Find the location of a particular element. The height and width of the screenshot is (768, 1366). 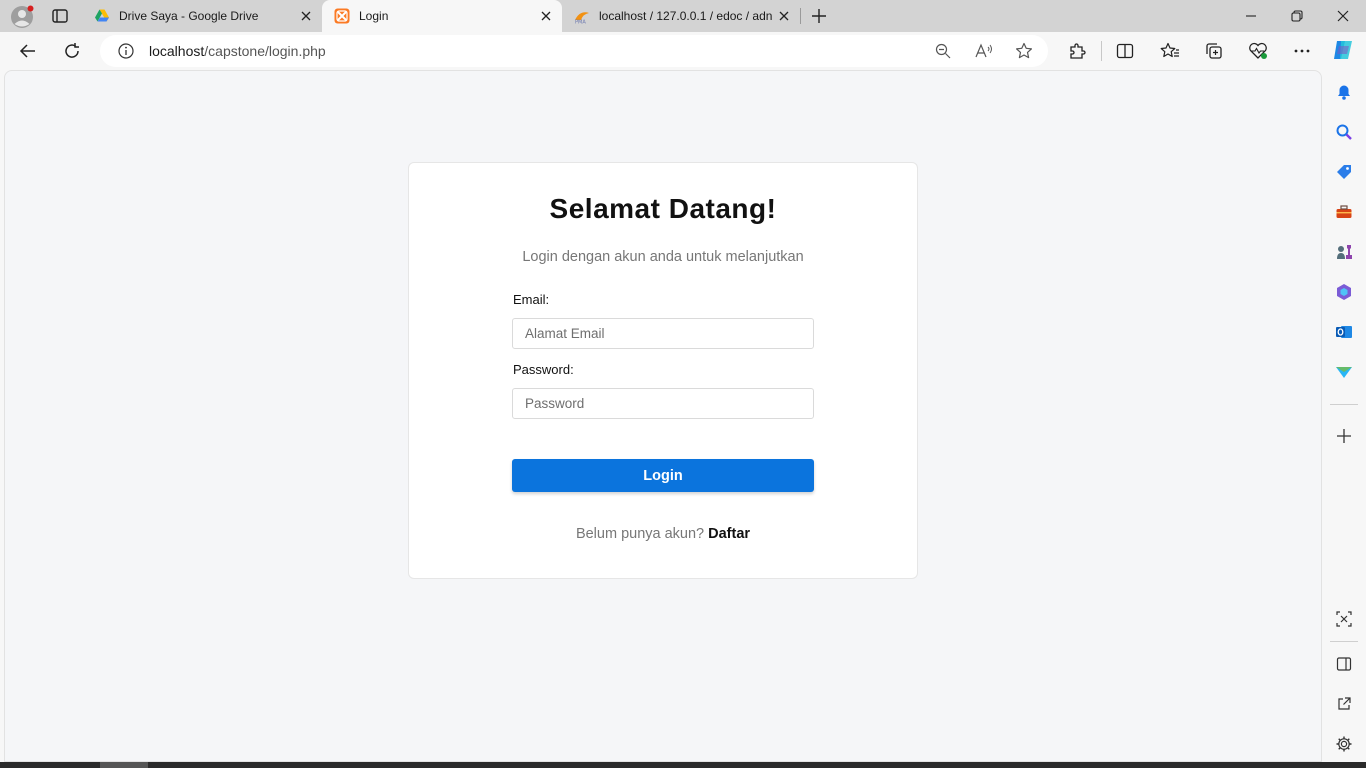

close-window-button is located at coordinates (1343, 16).